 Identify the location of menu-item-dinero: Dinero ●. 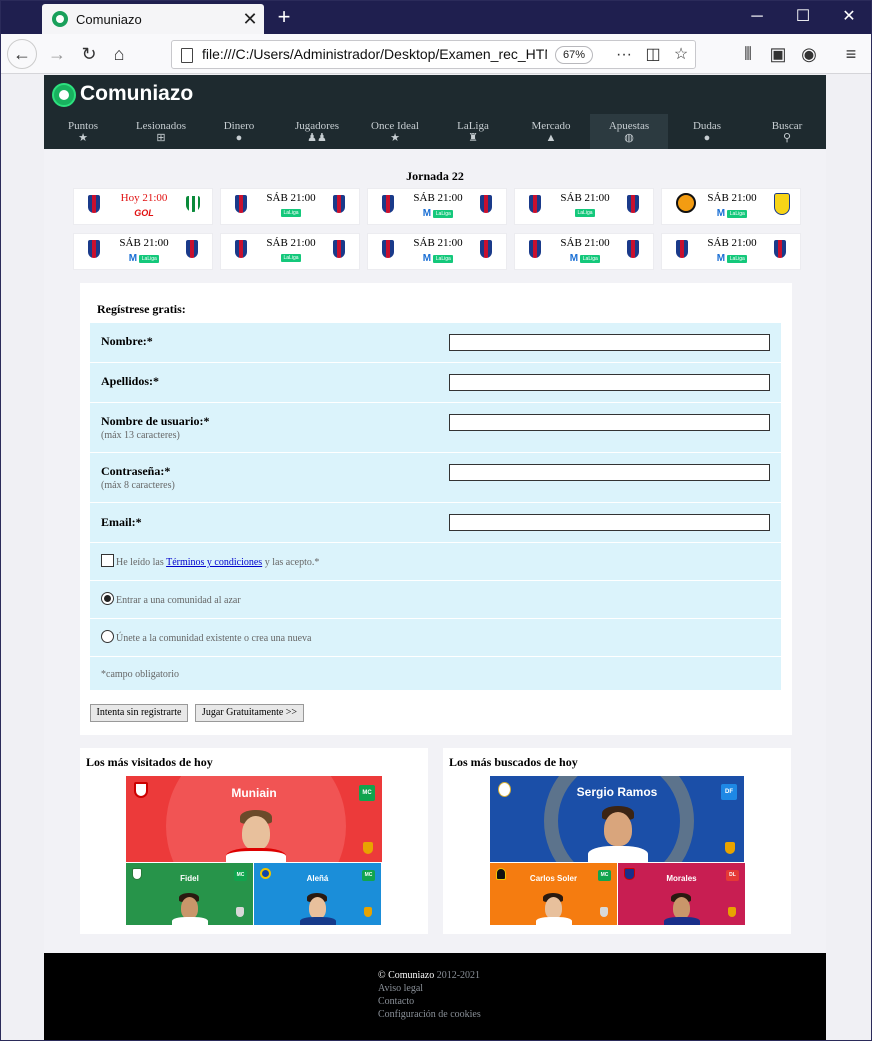
(239, 131).